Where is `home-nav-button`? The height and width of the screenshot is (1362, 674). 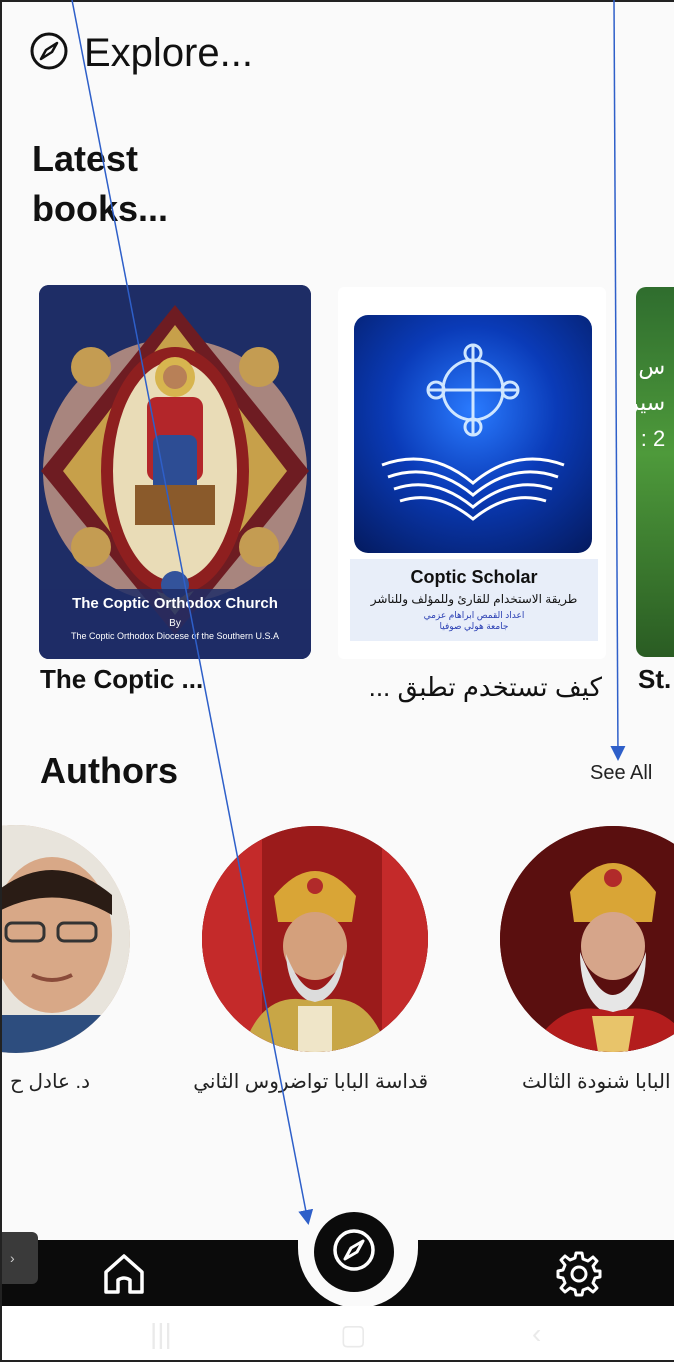 home-nav-button is located at coordinates (124, 1275).